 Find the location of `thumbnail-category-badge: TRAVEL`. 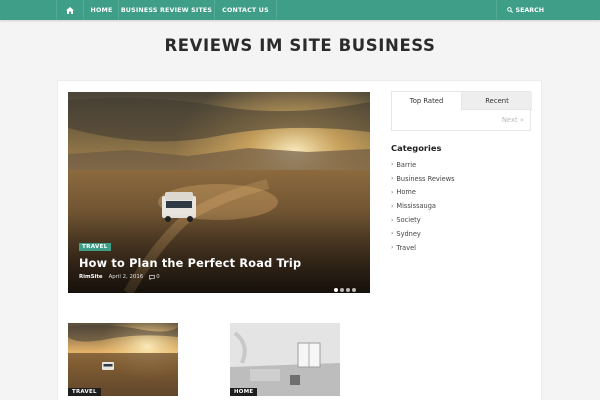

thumbnail-category-badge: TRAVEL is located at coordinates (84, 392).